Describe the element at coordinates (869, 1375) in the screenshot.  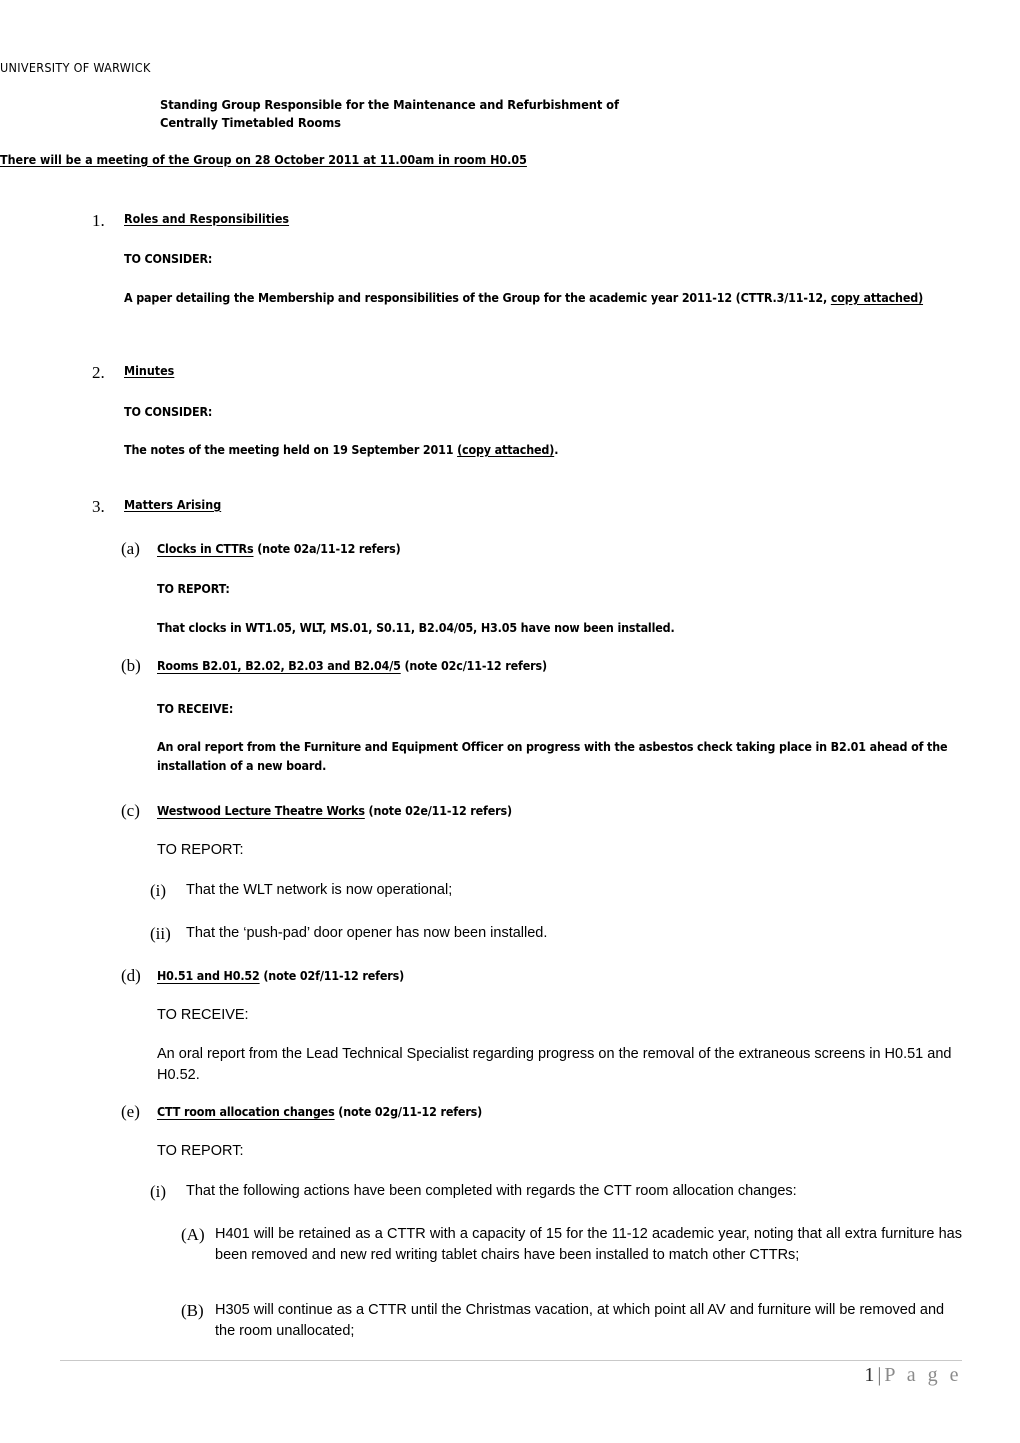
I see `footer-page-number: 1` at that location.